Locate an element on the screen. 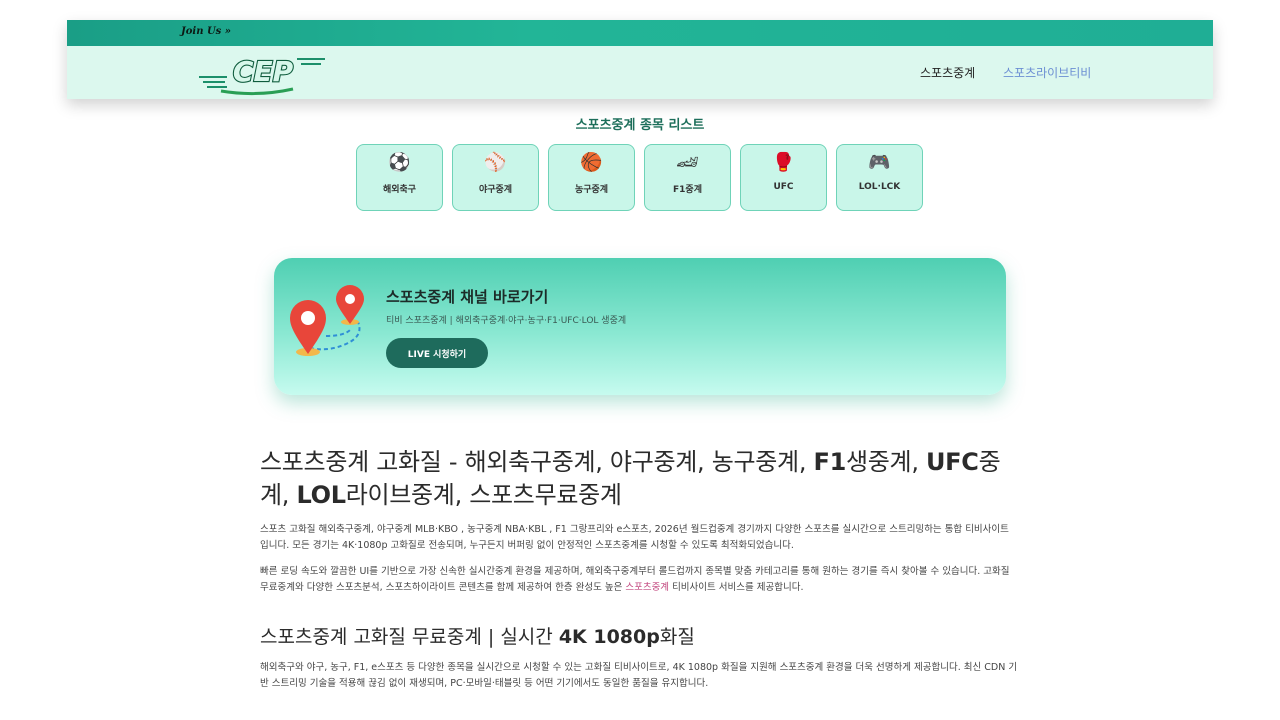  sports-broadcast-link: 스포츠중계 is located at coordinates (647, 587).